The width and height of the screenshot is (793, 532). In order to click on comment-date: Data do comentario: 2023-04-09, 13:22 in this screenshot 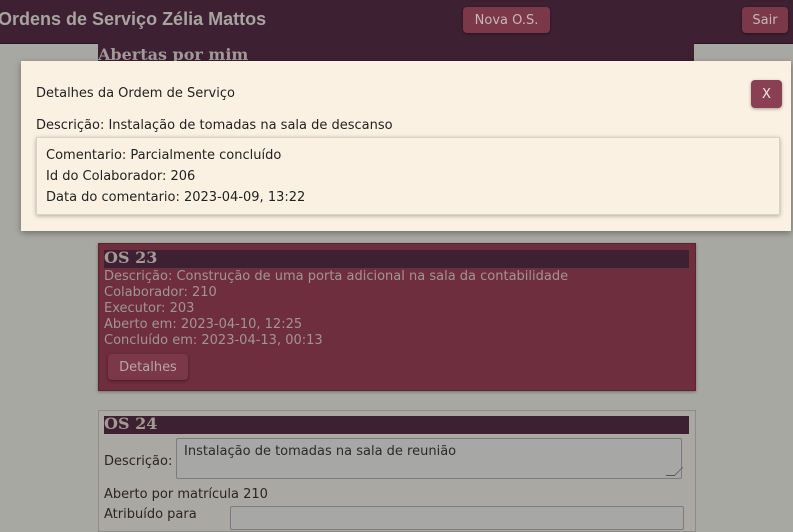, I will do `click(176, 197)`.